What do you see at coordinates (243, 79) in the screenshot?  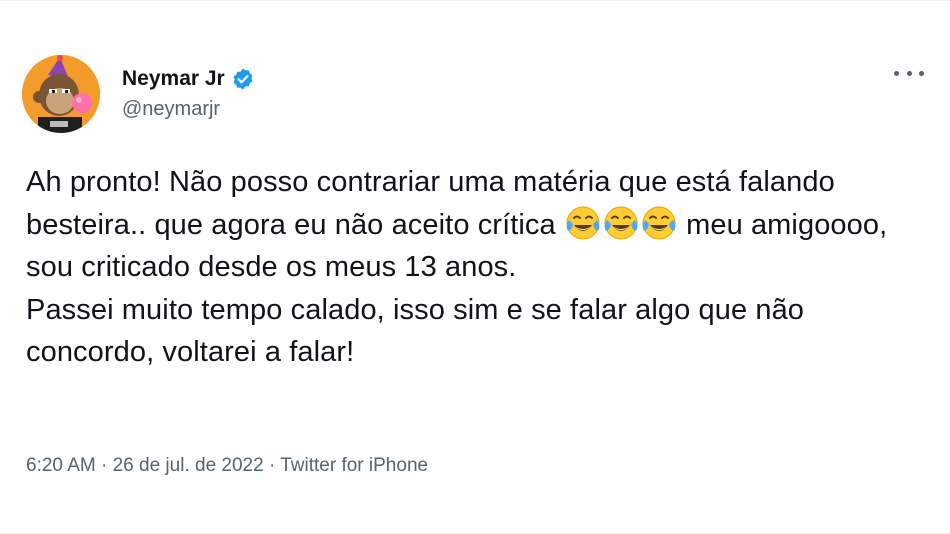 I see `verified-badge-icon` at bounding box center [243, 79].